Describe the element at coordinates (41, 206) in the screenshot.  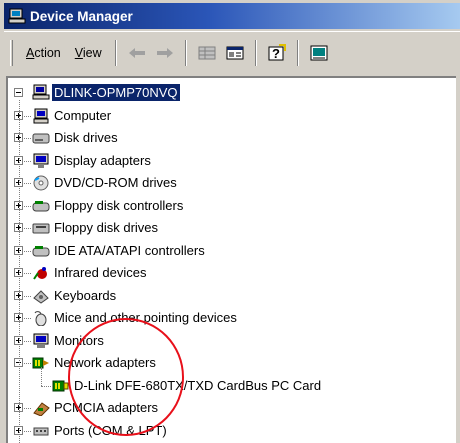
I see `floppy-controller-icon` at that location.